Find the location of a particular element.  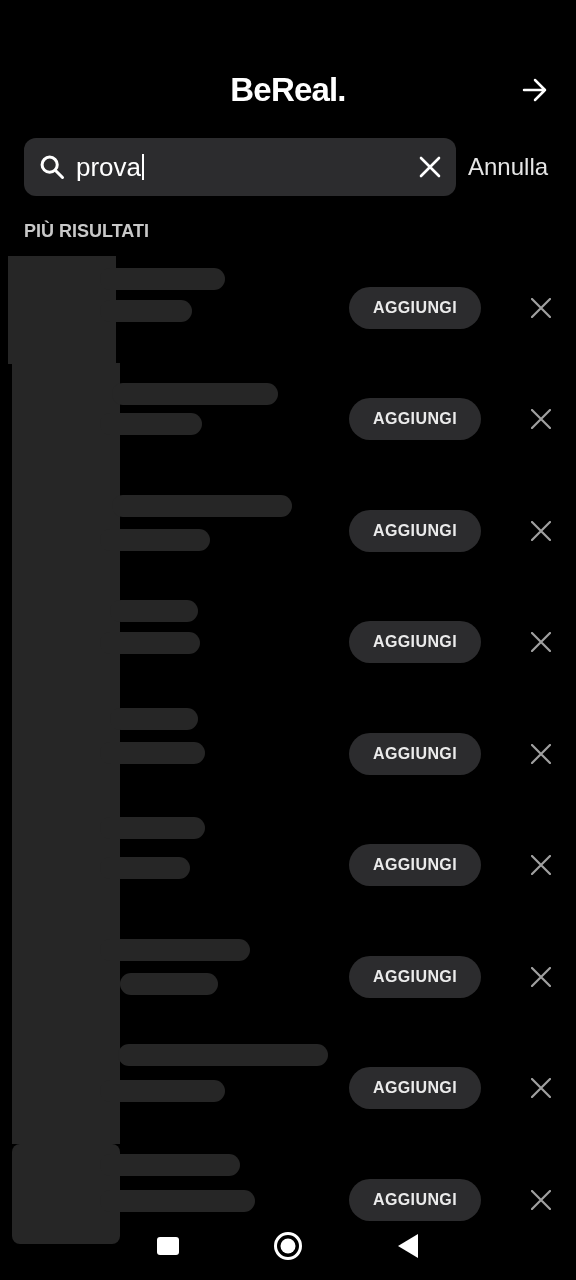

back-icon is located at coordinates (408, 1246).